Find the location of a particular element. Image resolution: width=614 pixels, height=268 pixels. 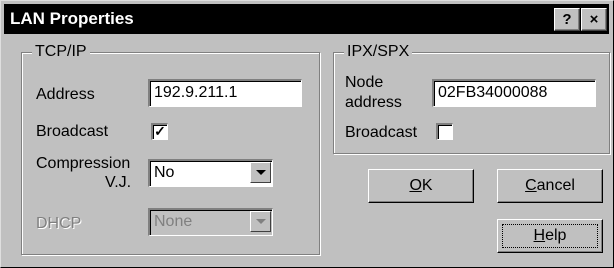

check-mark-icon: ✓ is located at coordinates (160, 131).